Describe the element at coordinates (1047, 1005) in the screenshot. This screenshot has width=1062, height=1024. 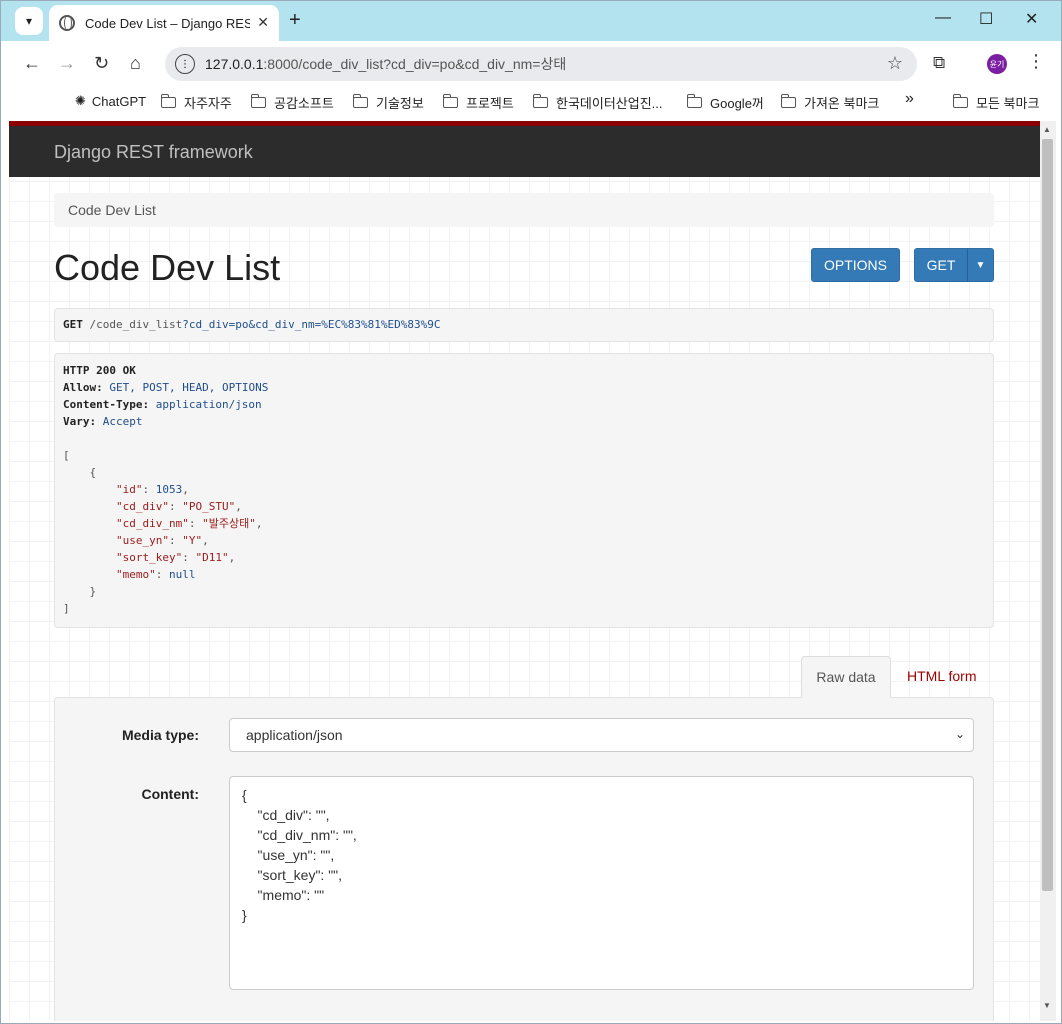
I see `scroll-down-icon: ▼` at that location.